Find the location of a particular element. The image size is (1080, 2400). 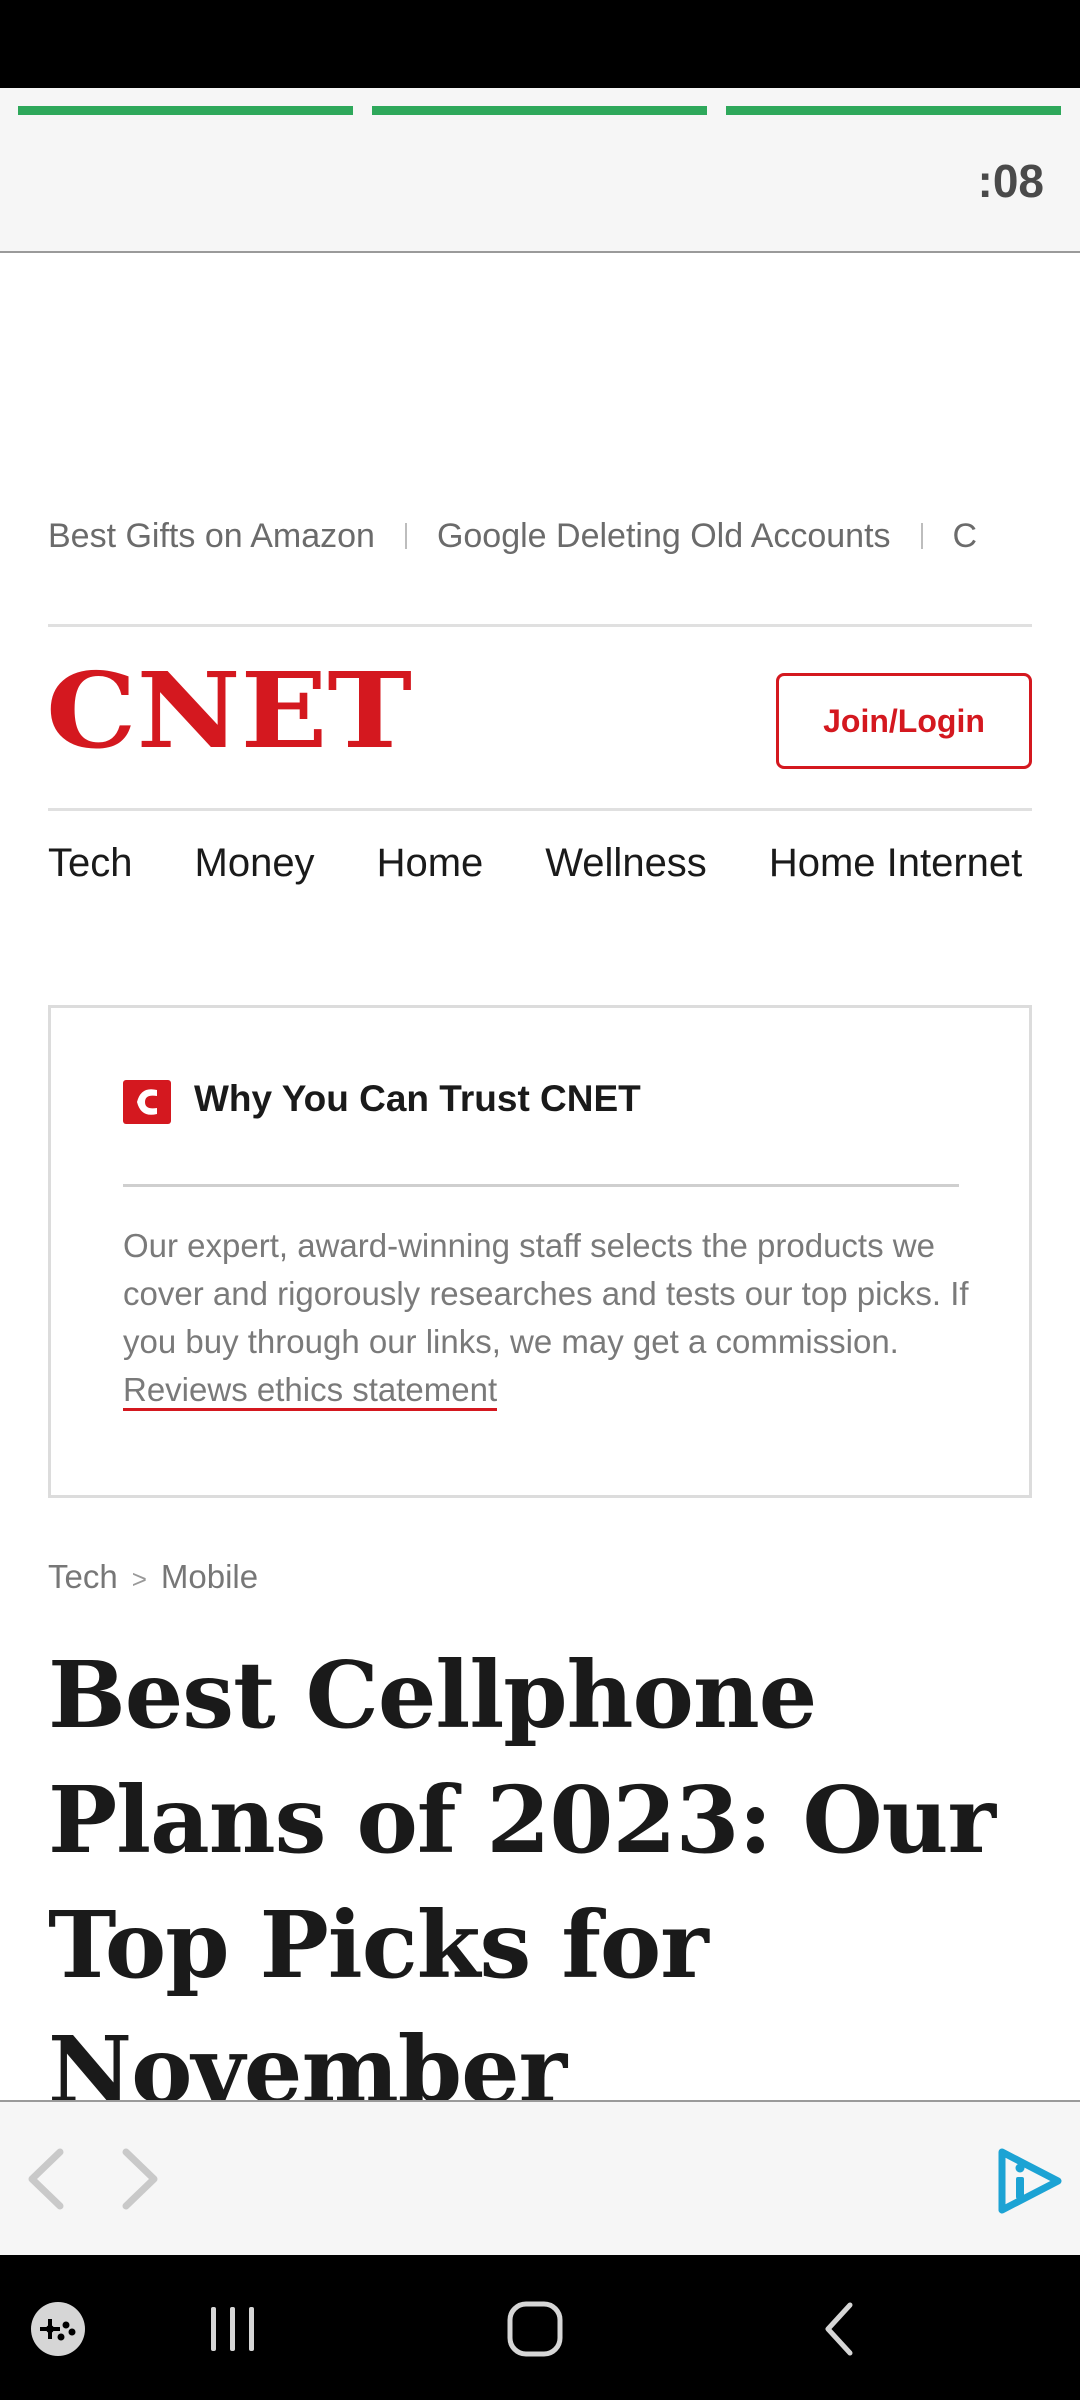

logo-text: CNET is located at coordinates (229, 709).